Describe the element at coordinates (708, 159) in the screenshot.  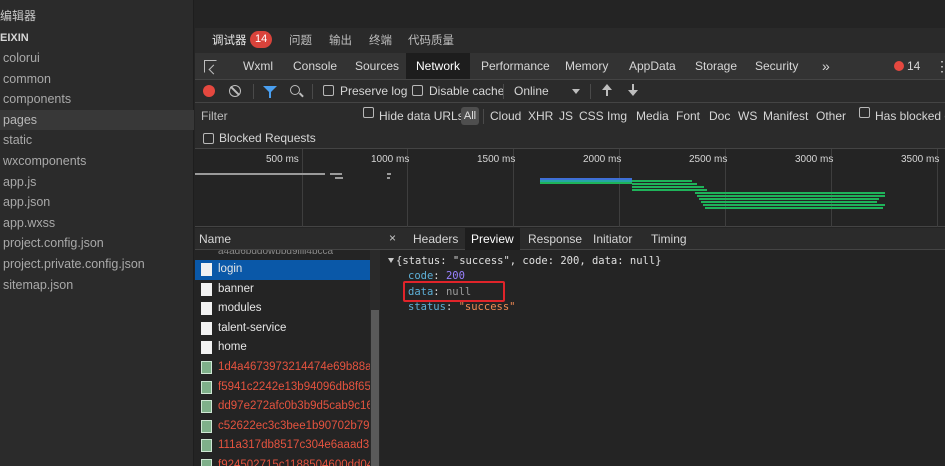
I see `timeline-tick-label: 2500 ms` at that location.